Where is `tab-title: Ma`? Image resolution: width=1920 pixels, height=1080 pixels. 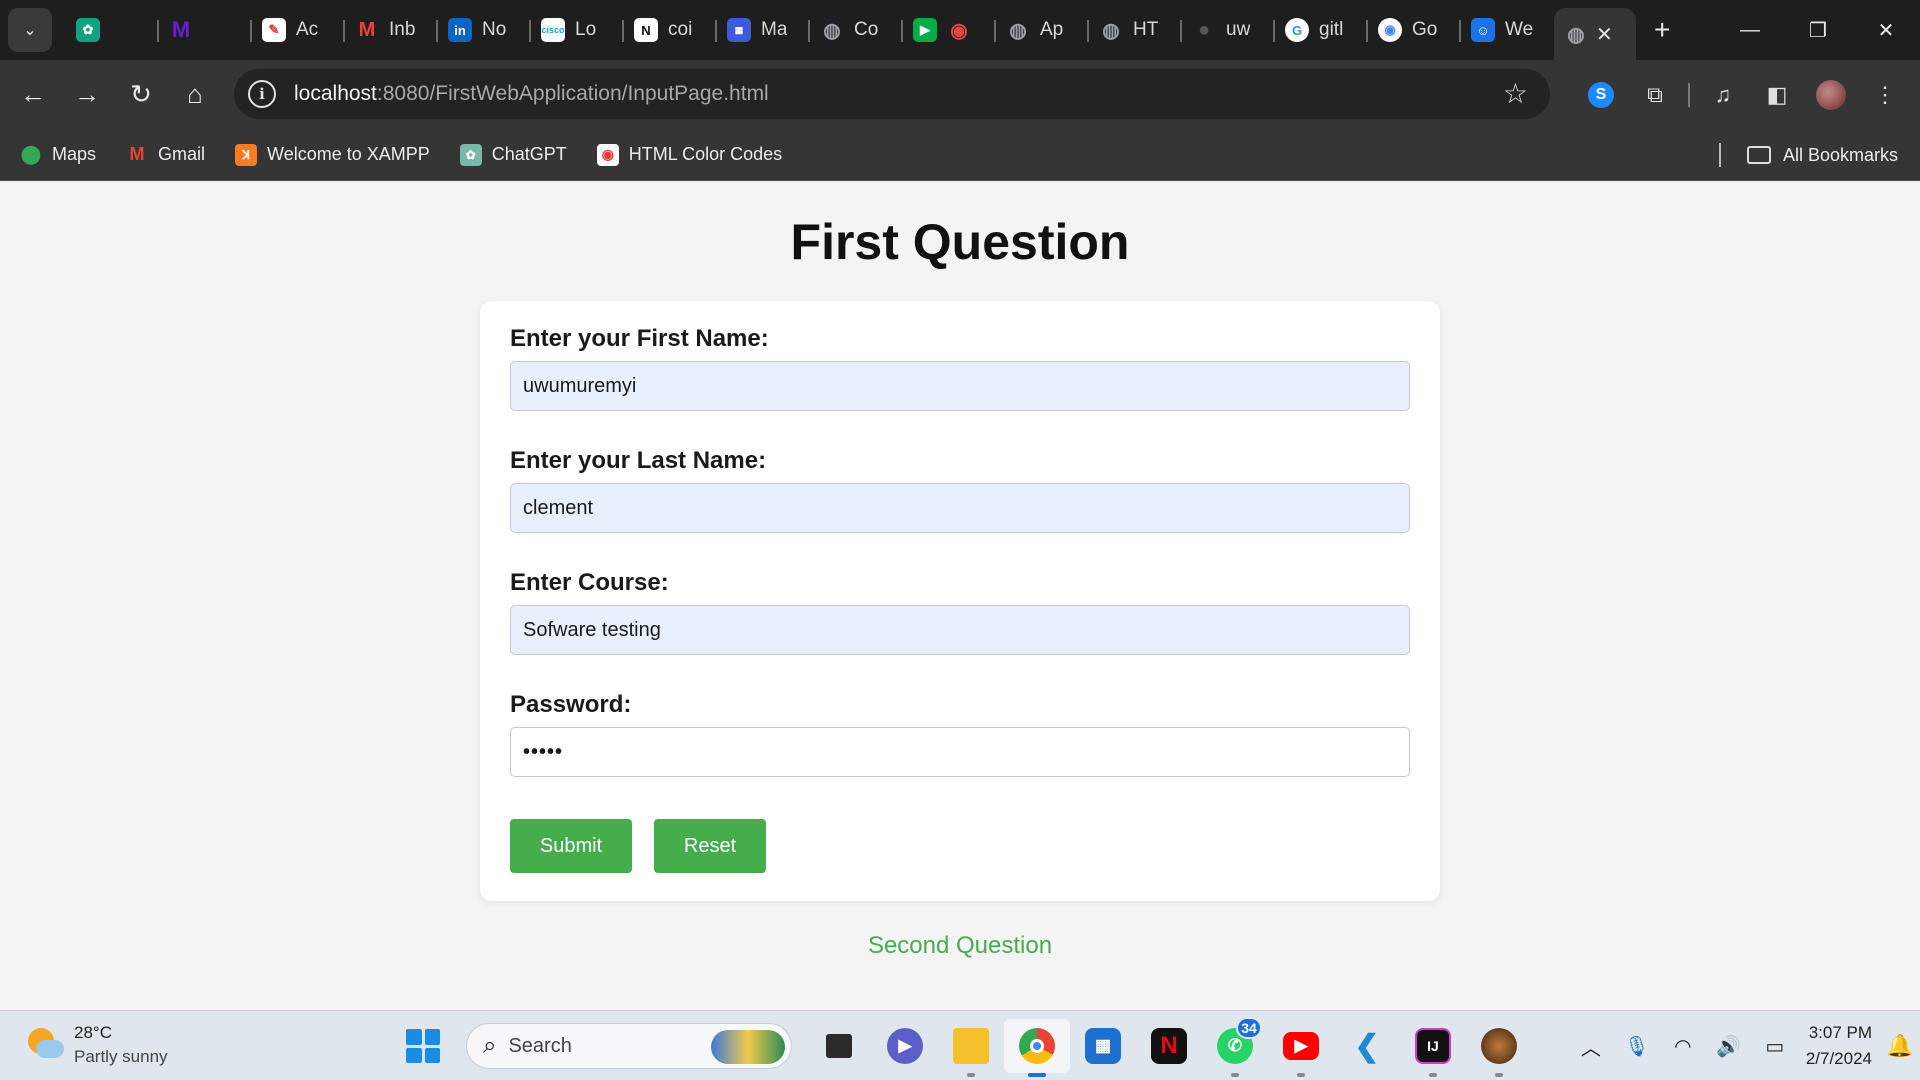 tab-title: Ma is located at coordinates (774, 29).